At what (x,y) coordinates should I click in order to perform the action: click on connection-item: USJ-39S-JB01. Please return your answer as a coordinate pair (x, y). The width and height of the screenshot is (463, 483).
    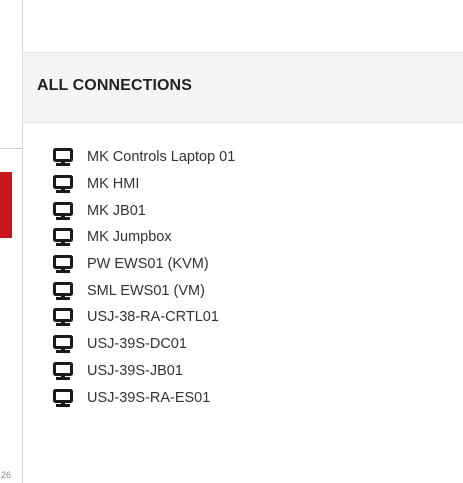
    Looking at the image, I should click on (144, 371).